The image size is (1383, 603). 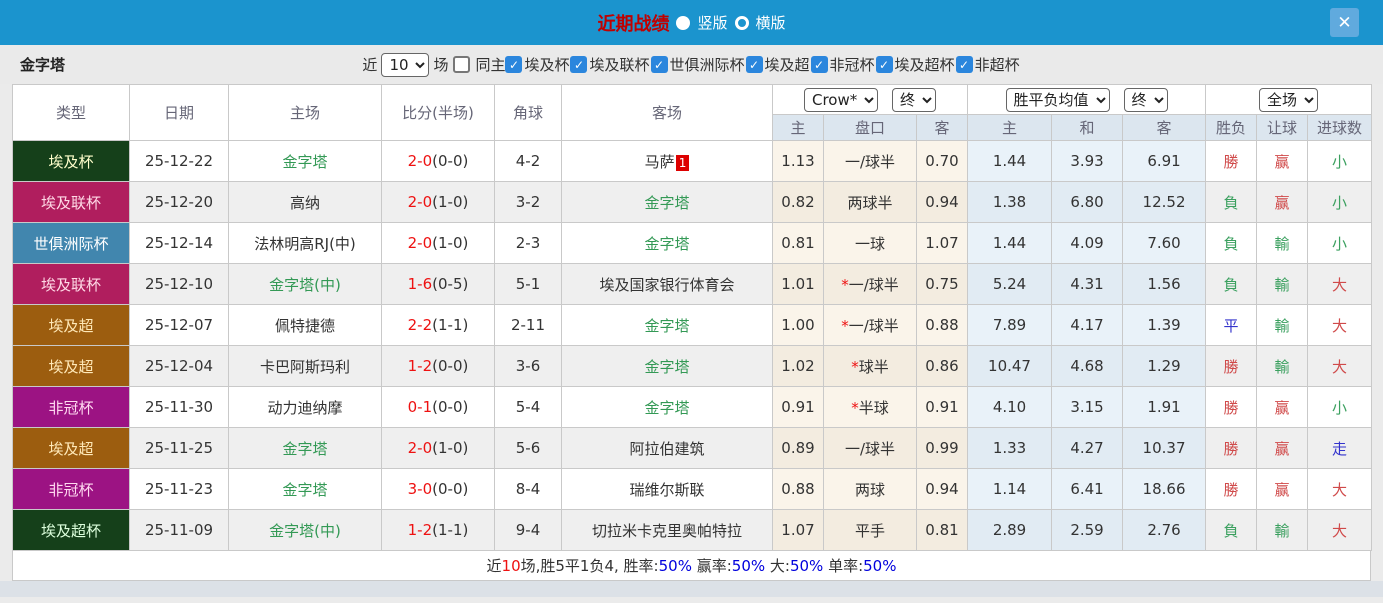 What do you see at coordinates (852, 64) in the screenshot?
I see `league-filter-label: 非冠杯` at bounding box center [852, 64].